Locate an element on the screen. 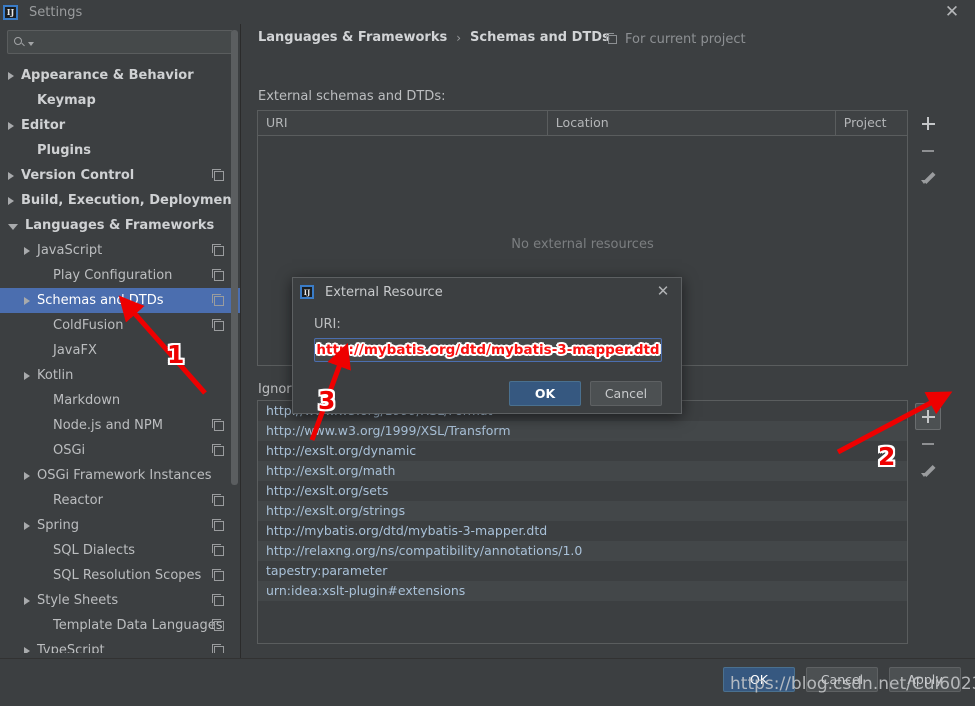 The height and width of the screenshot is (706, 975). sidebar-item-label: JavaFX is located at coordinates (75, 350).